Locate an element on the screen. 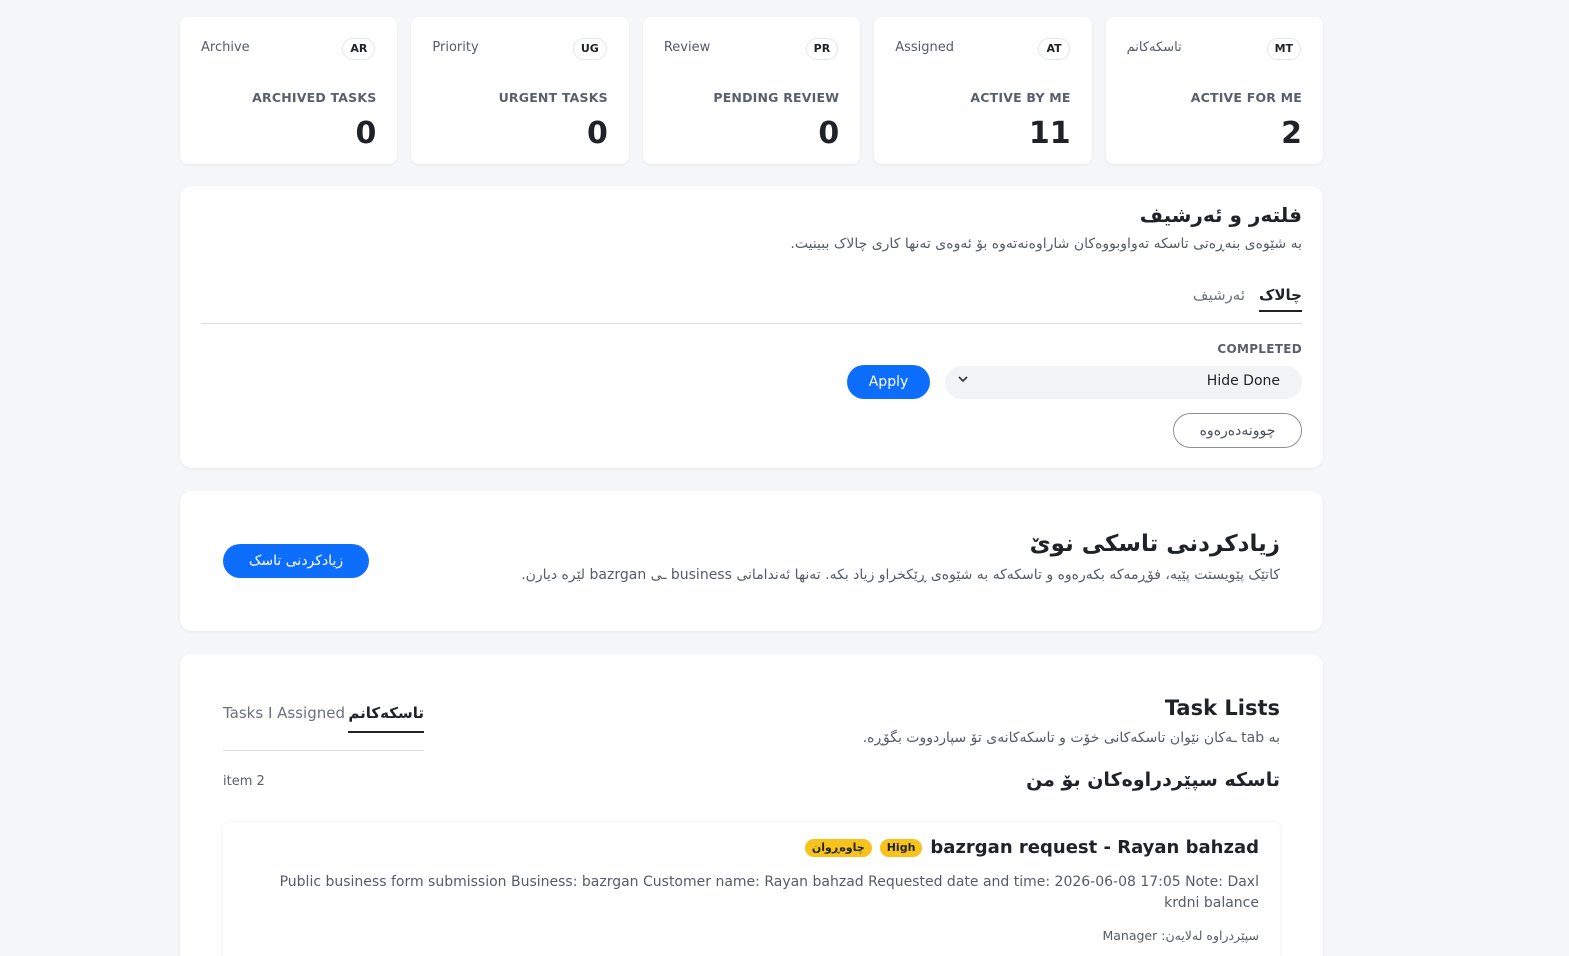  stat-title: URGENT TASKS is located at coordinates (553, 97).